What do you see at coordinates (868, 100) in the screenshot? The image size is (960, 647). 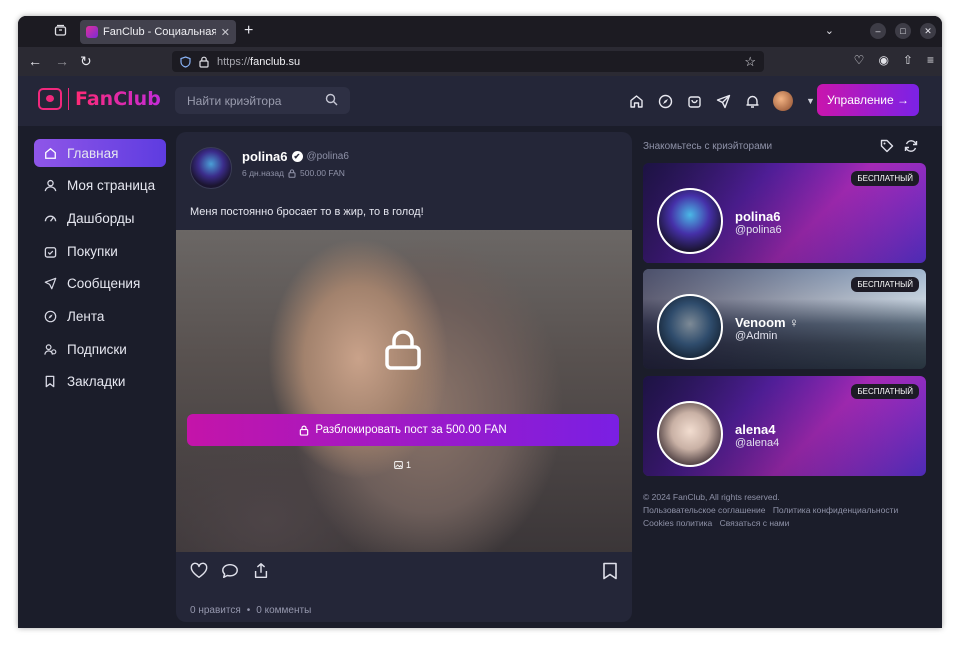 I see `manage-button: Управление →` at bounding box center [868, 100].